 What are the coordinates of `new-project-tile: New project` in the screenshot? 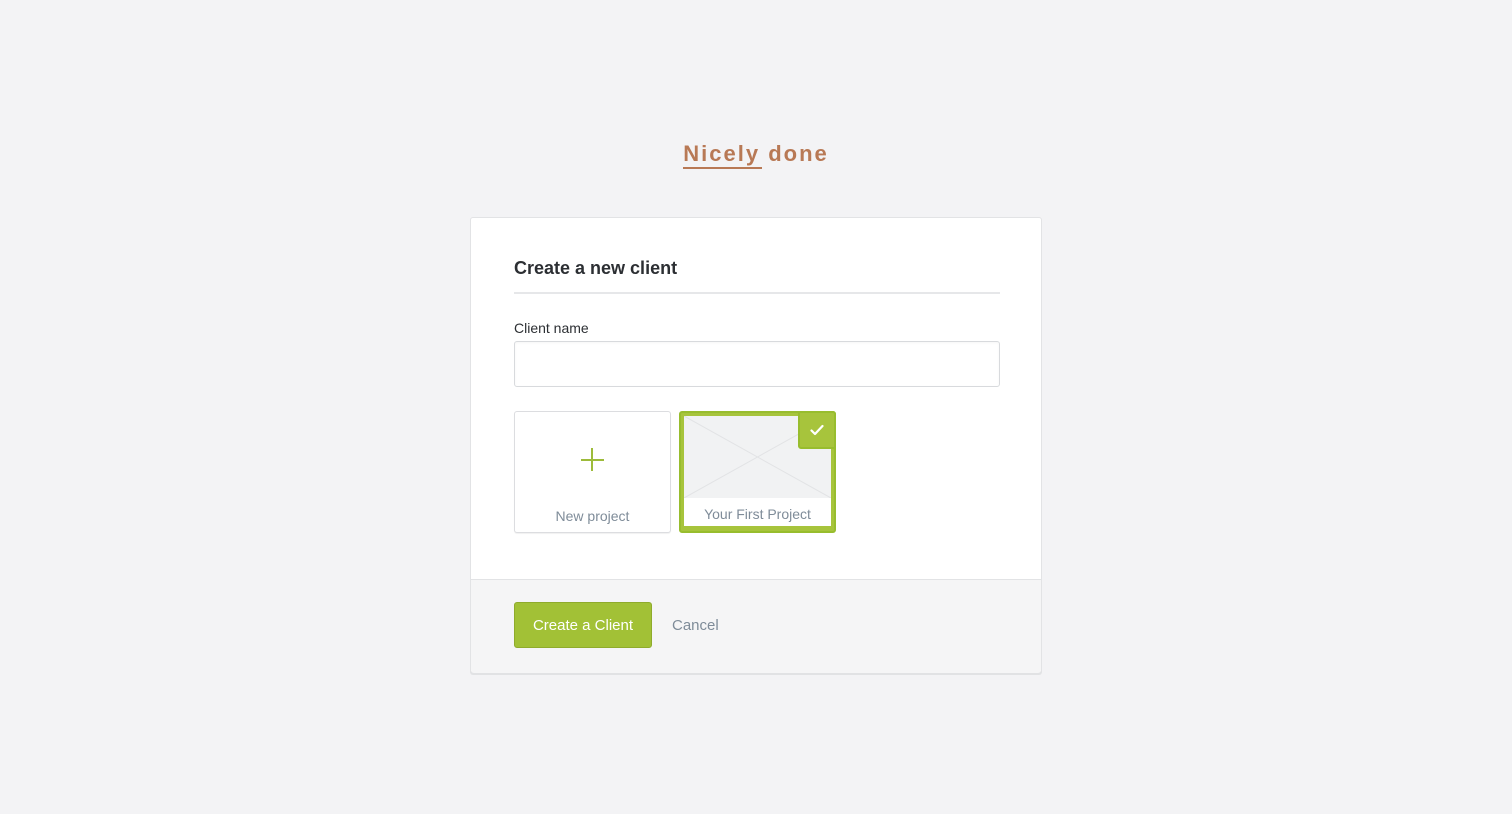 It's located at (592, 472).